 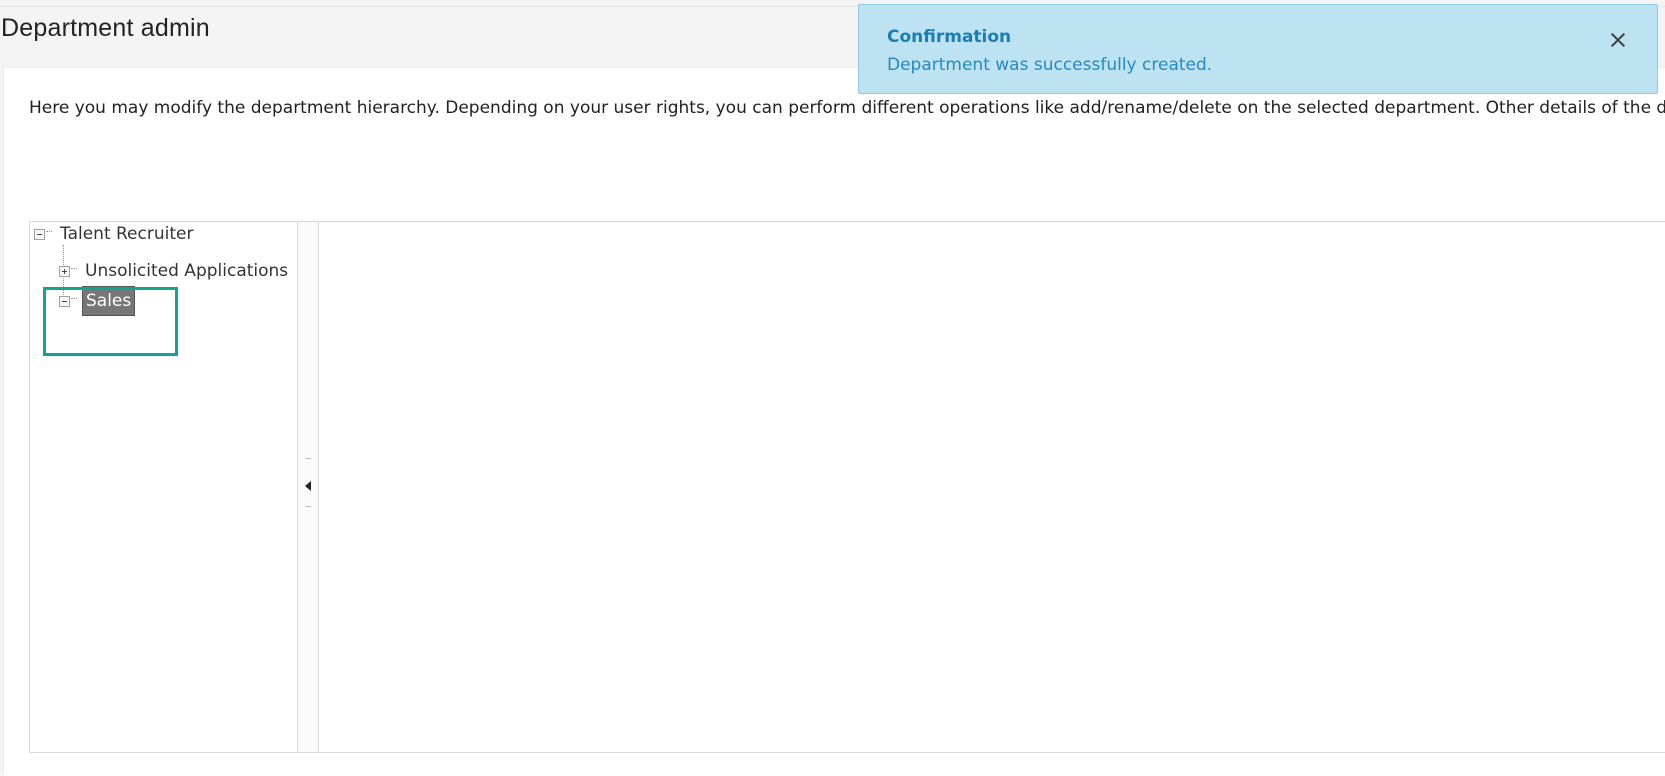 I want to click on tree-node-unsolicited-applications: Unsolicited Applications, so click(x=175, y=271).